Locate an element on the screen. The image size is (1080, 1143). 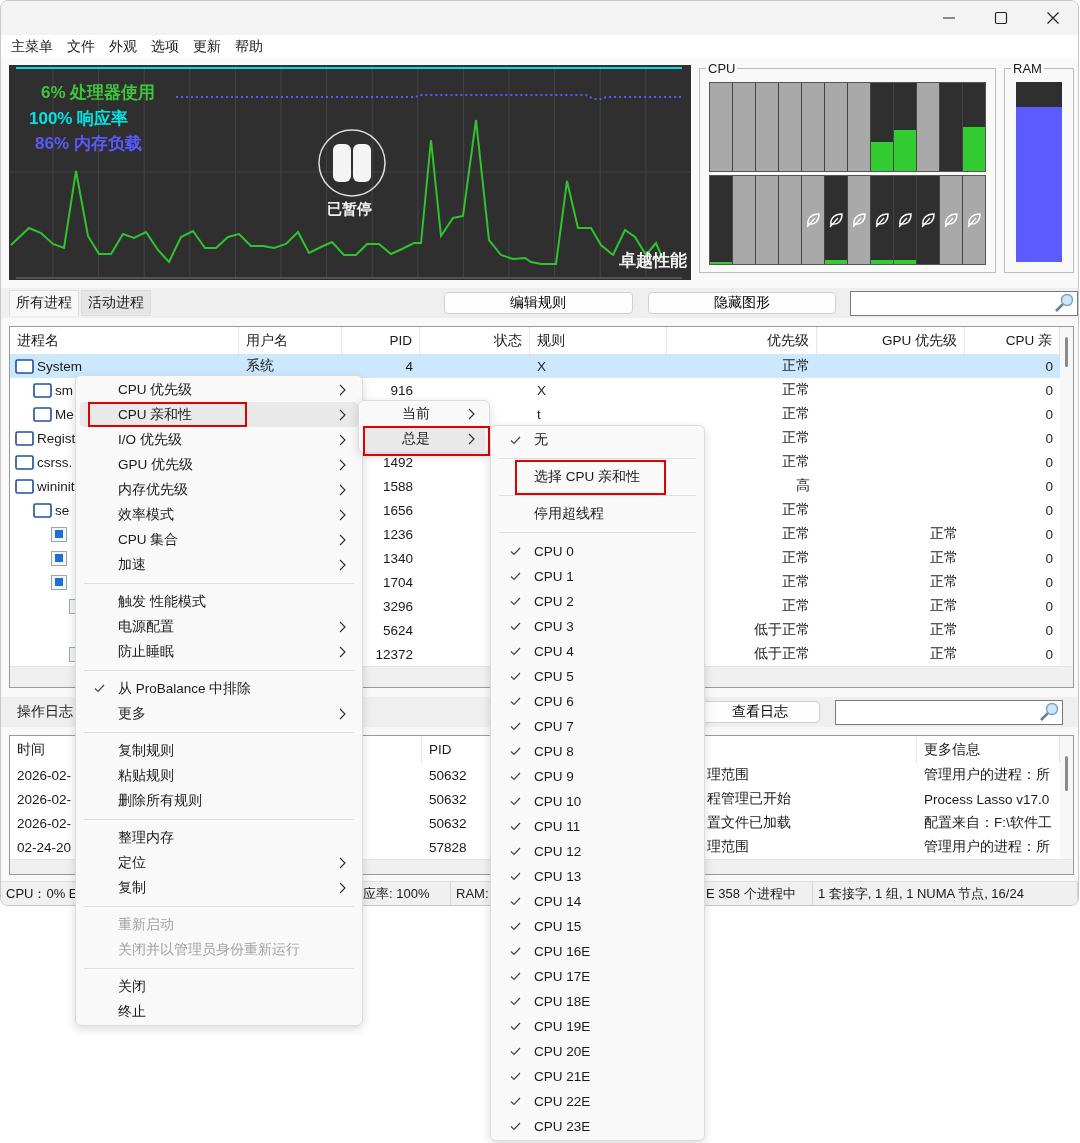
menu-bar-item: 选项 is located at coordinates (165, 46).